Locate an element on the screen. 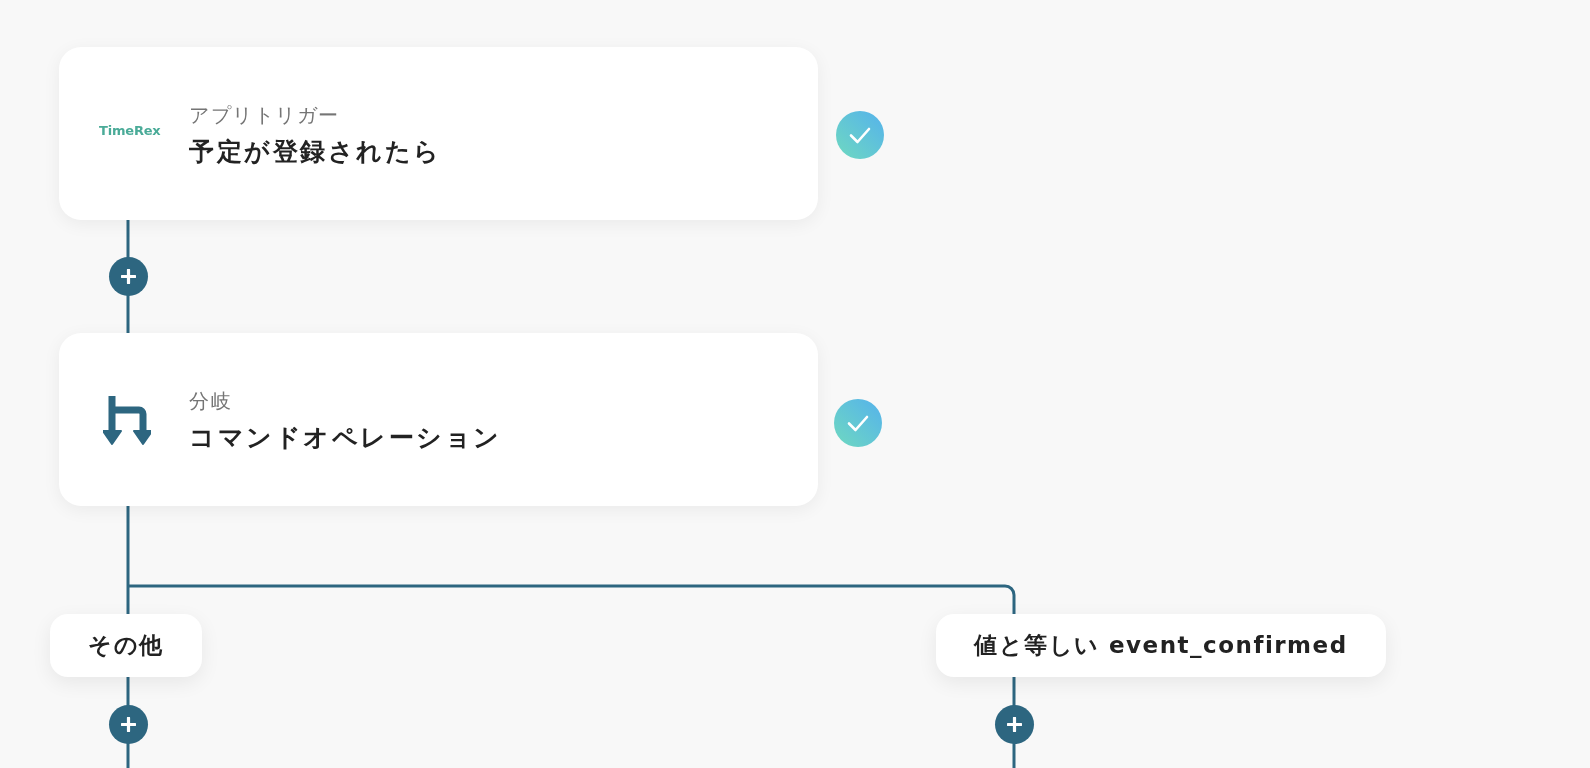  step-category: アプリトリガー is located at coordinates (265, 115).